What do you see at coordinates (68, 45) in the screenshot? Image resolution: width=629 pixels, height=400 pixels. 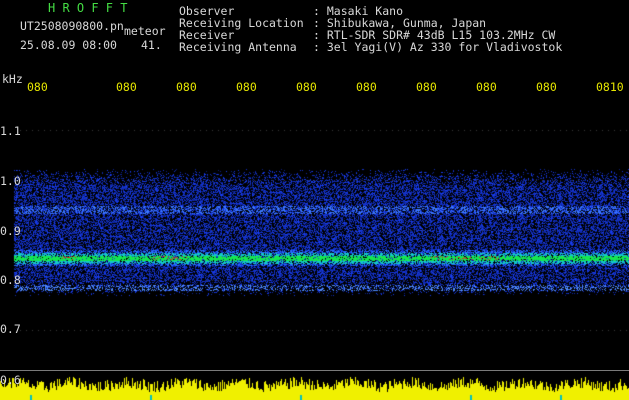 I see `date-time: 25.08.09 08:00` at bounding box center [68, 45].